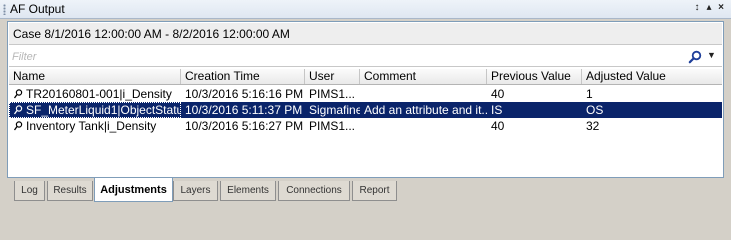  I want to click on tab-results: Results, so click(70, 191).